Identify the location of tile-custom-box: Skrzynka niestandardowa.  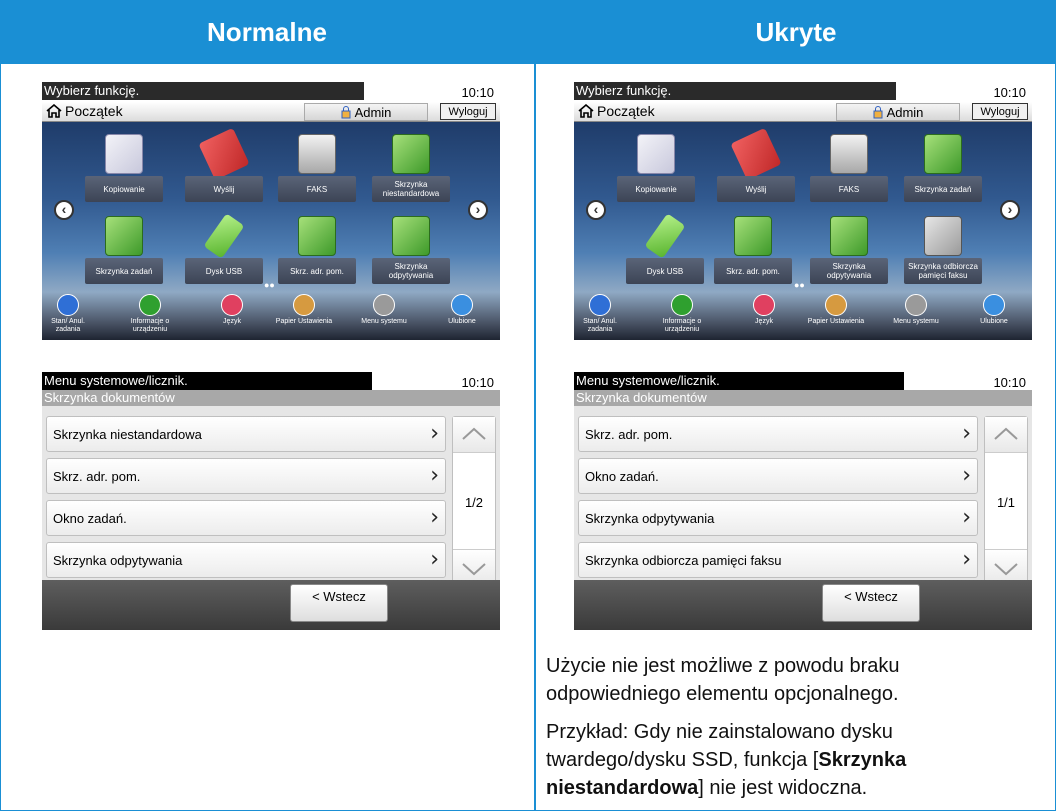
(411, 172).